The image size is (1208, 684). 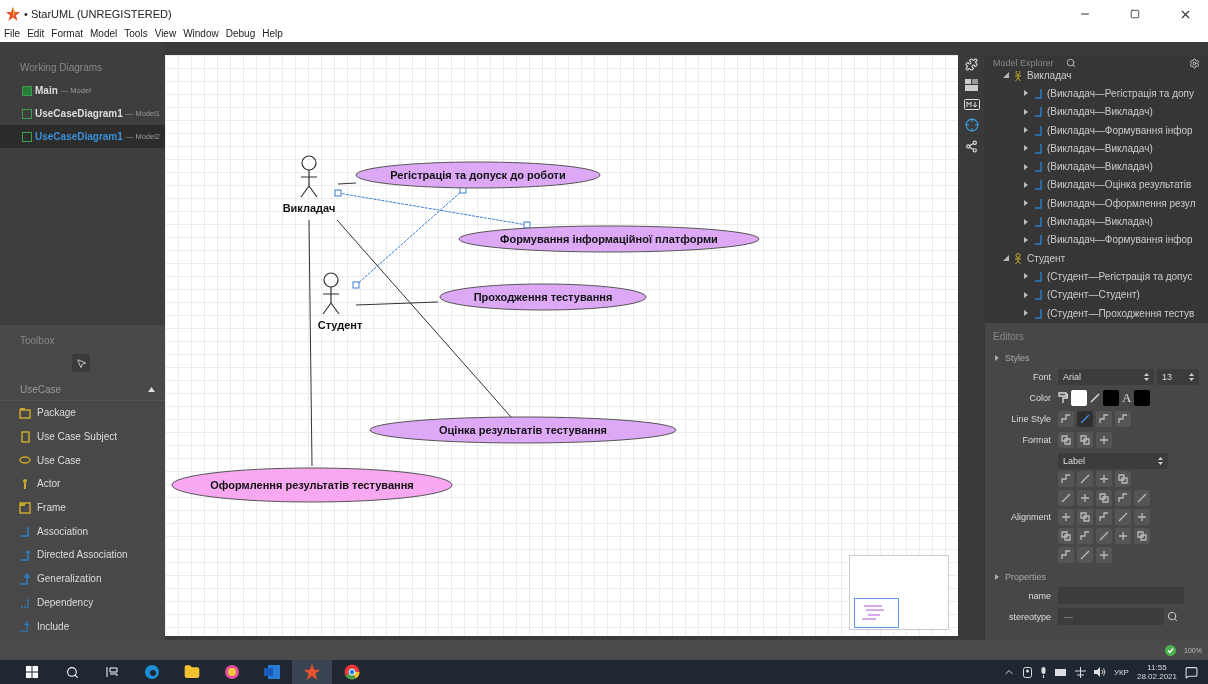 What do you see at coordinates (151, 389) in the screenshot?
I see `collapse-icon` at bounding box center [151, 389].